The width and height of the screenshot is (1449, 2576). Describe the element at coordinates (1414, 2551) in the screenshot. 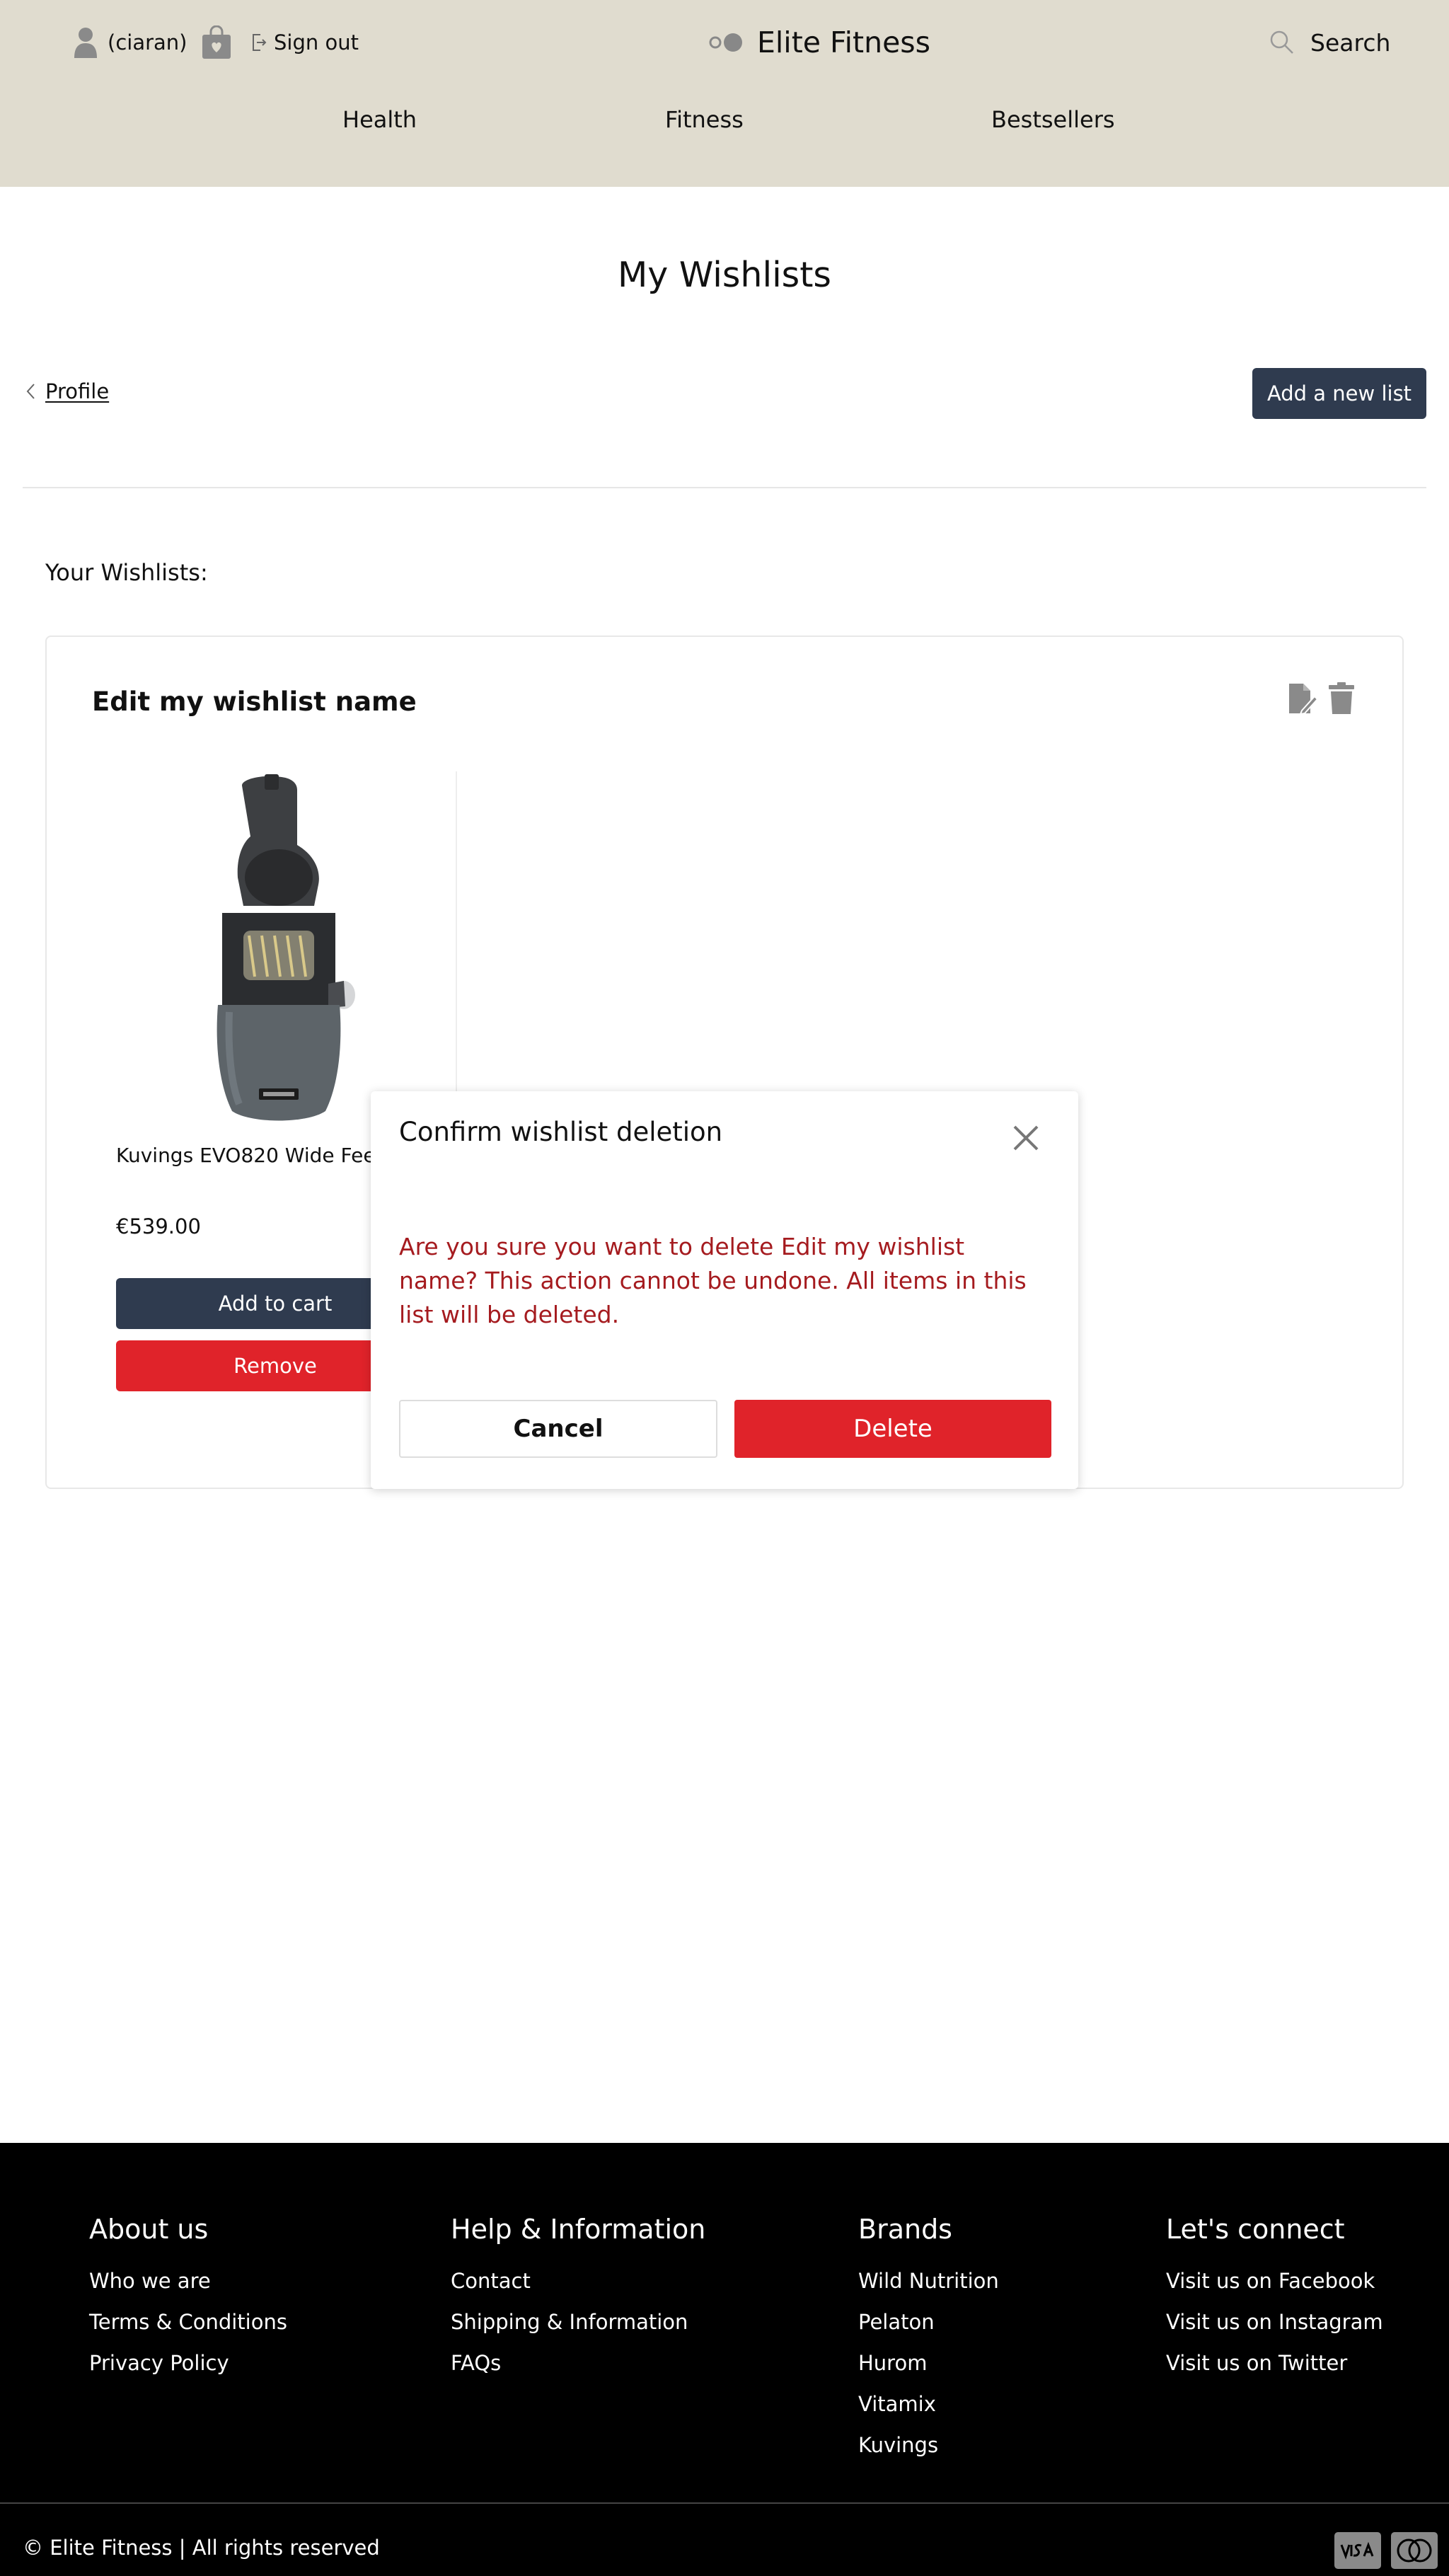

I see `mastercard-icon` at that location.